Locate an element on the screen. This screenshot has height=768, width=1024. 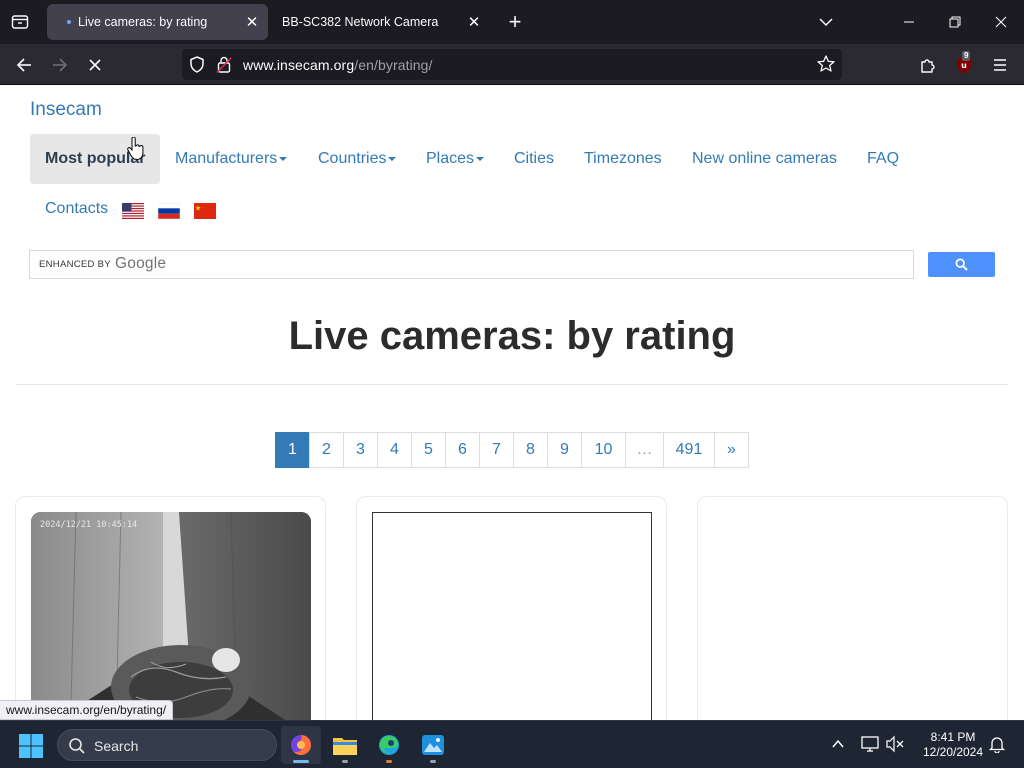
tab-list-icon is located at coordinates (20, 22).